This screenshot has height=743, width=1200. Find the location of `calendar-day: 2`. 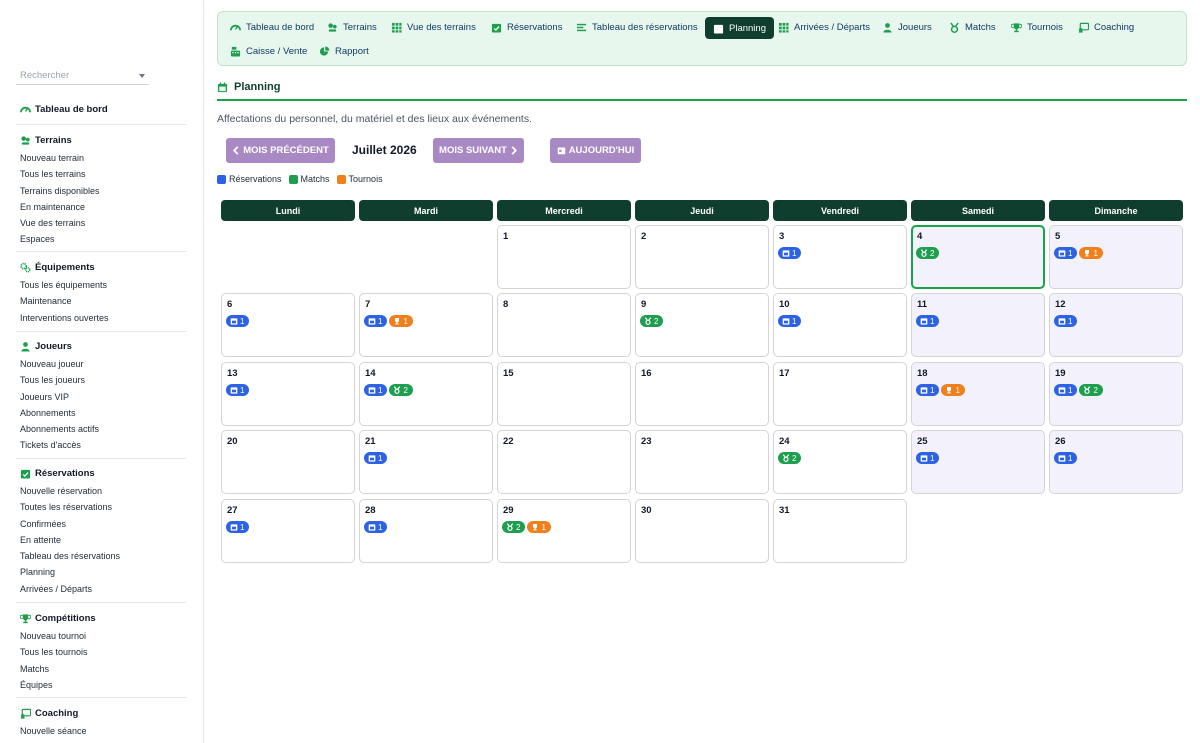

calendar-day: 2 is located at coordinates (702, 257).